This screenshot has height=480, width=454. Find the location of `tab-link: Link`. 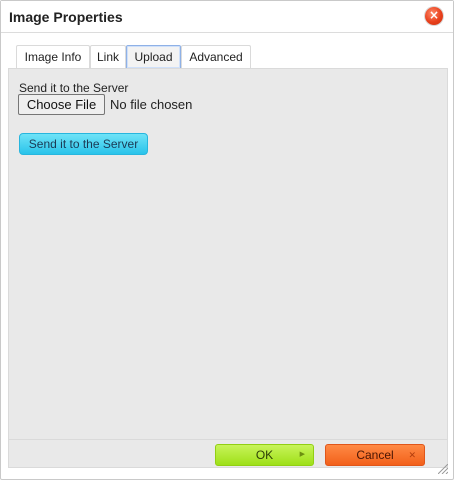

tab-link: Link is located at coordinates (108, 57).